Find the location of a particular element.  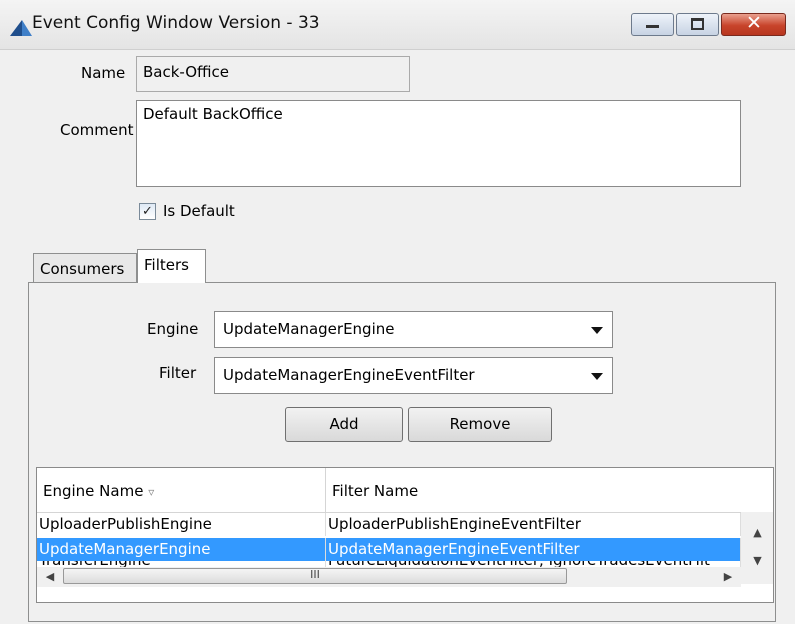

table-cell-filter: UploaderPublishEngineEventFilter is located at coordinates (533, 524).